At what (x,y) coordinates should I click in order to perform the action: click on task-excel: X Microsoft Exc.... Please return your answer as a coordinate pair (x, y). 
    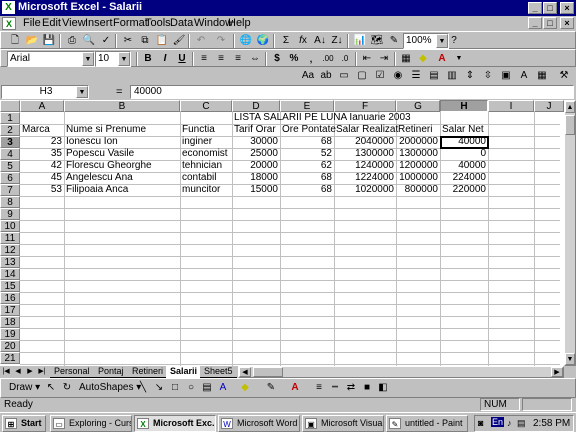
    Looking at the image, I should click on (175, 423).